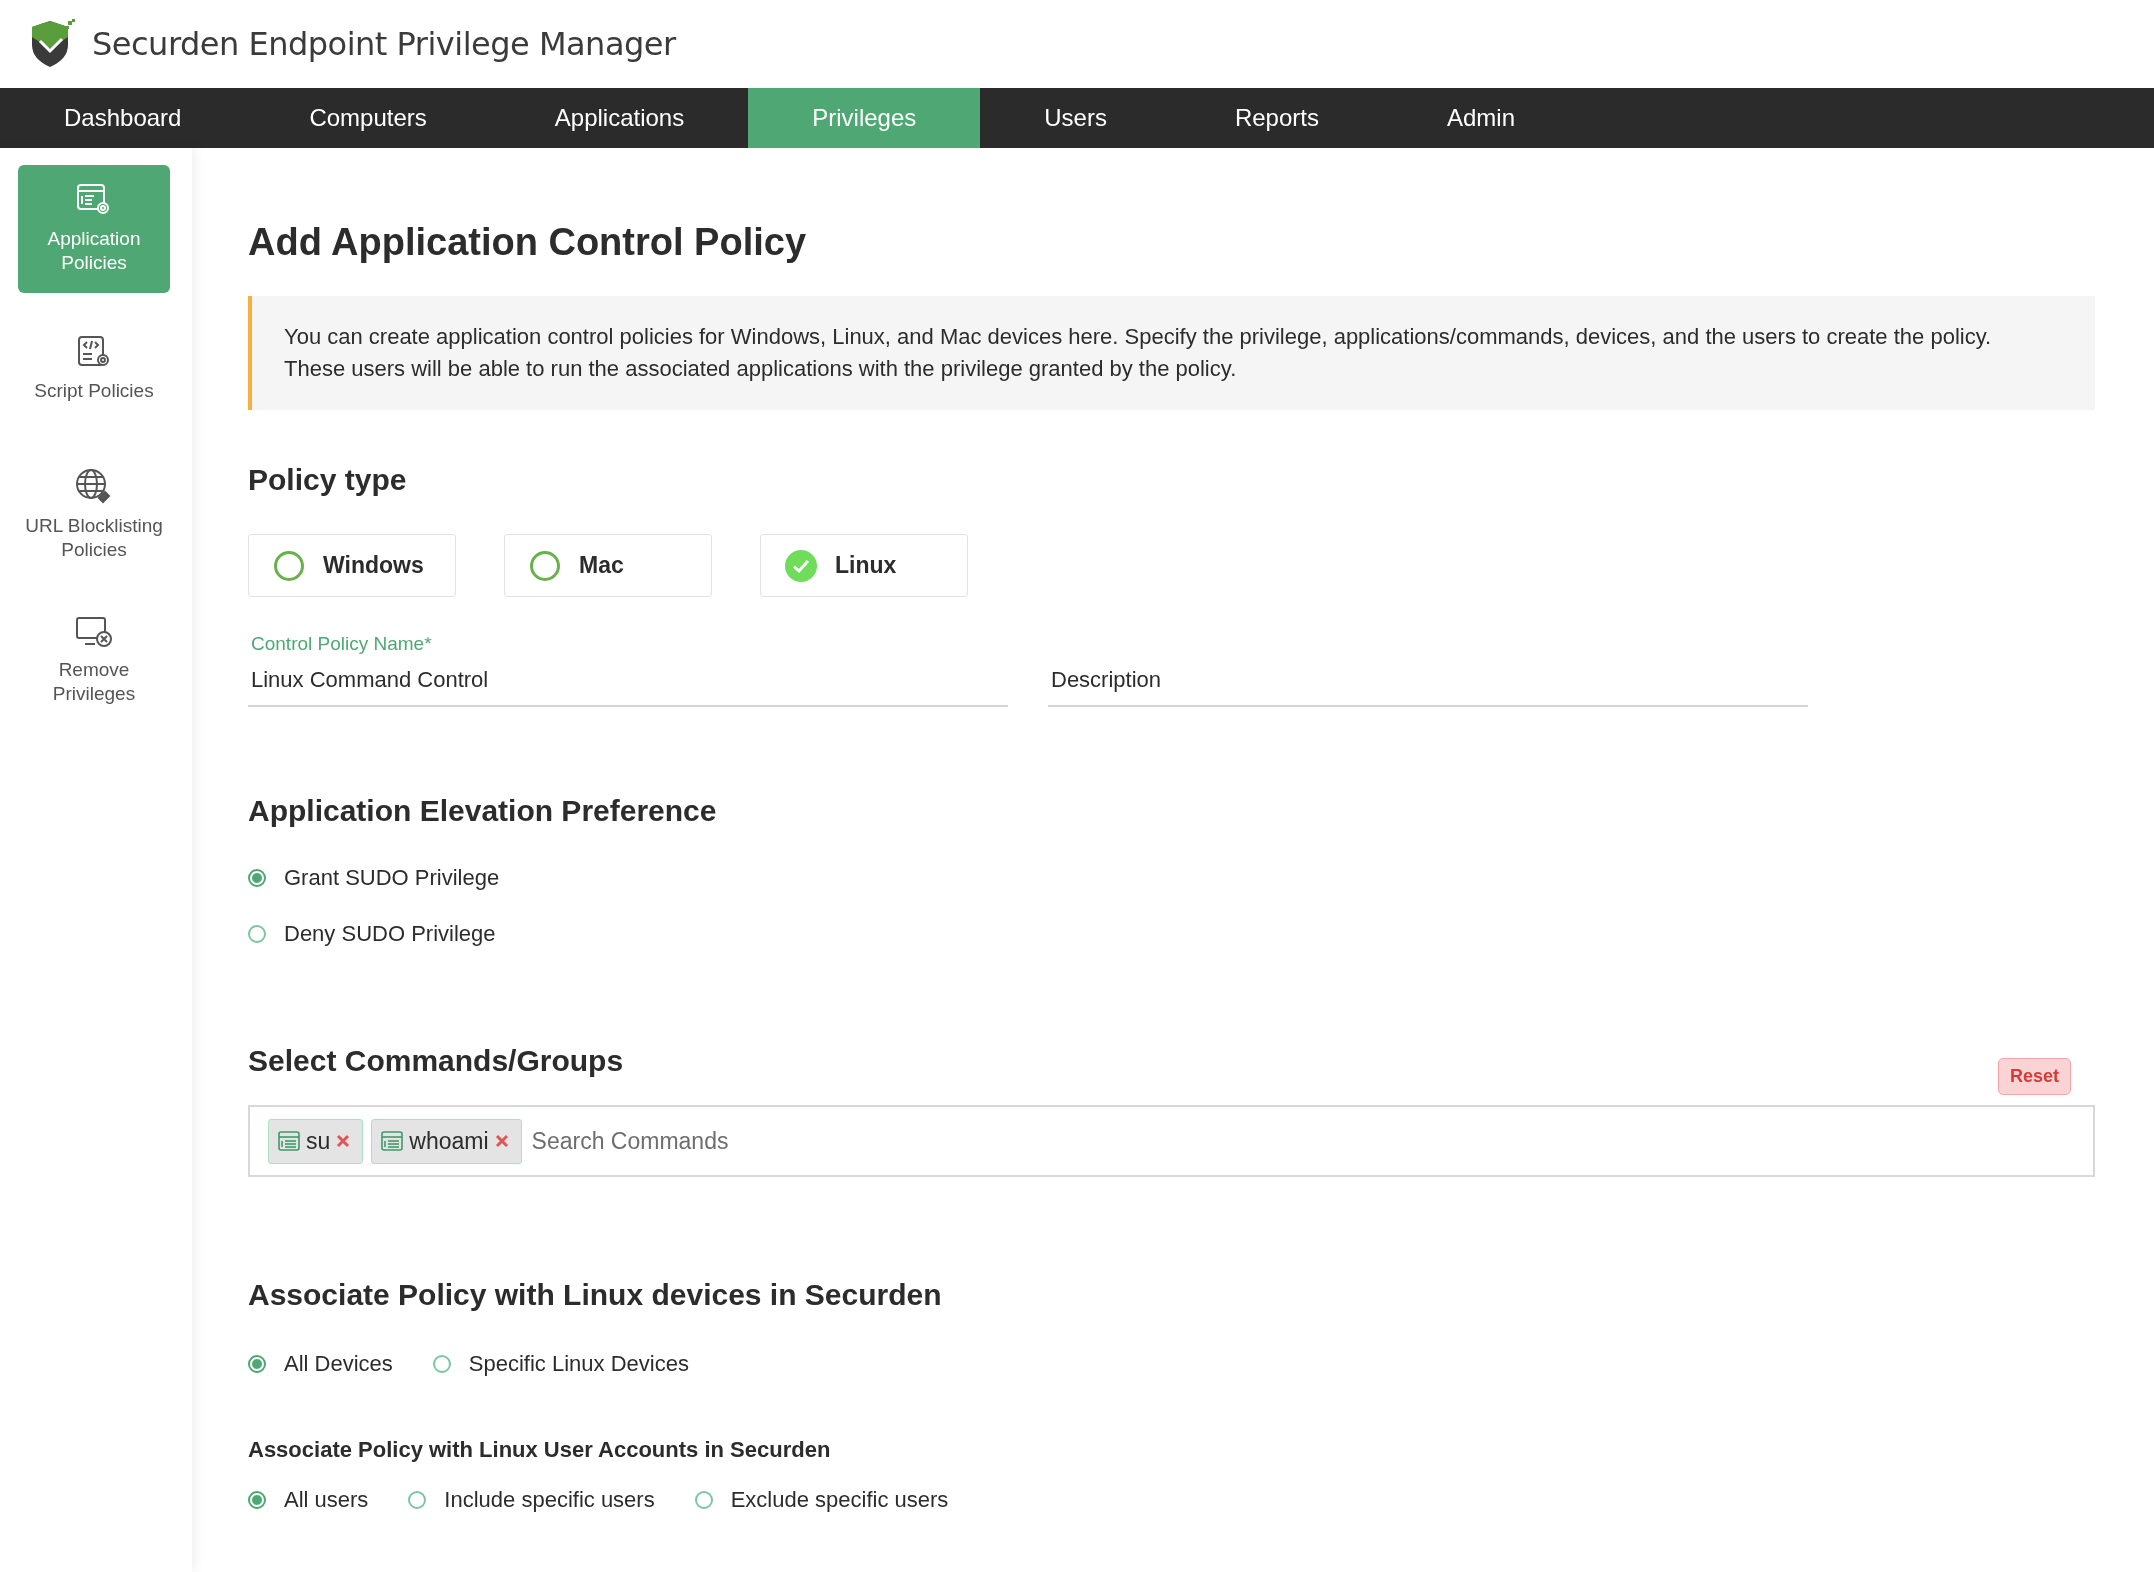 The height and width of the screenshot is (1572, 2154). I want to click on section-heading: Associate Policy with Linux devices in Securden, so click(595, 1295).